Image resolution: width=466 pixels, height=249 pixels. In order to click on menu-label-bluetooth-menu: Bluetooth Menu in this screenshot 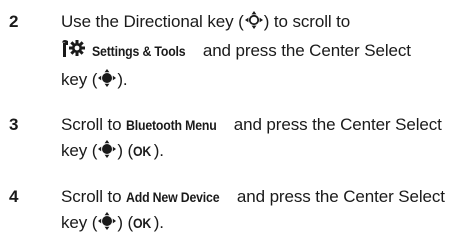, I will do `click(171, 125)`.